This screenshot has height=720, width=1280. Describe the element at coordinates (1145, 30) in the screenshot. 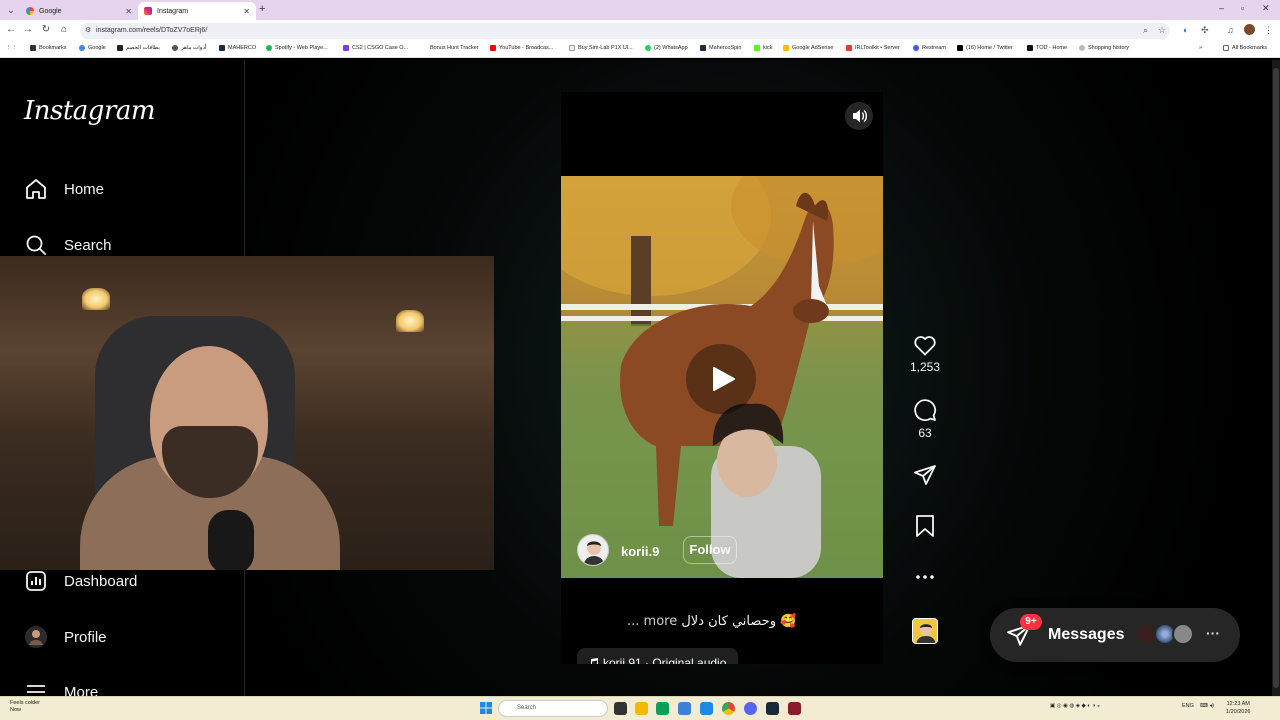

I see `zoom-icon: ⌕` at that location.